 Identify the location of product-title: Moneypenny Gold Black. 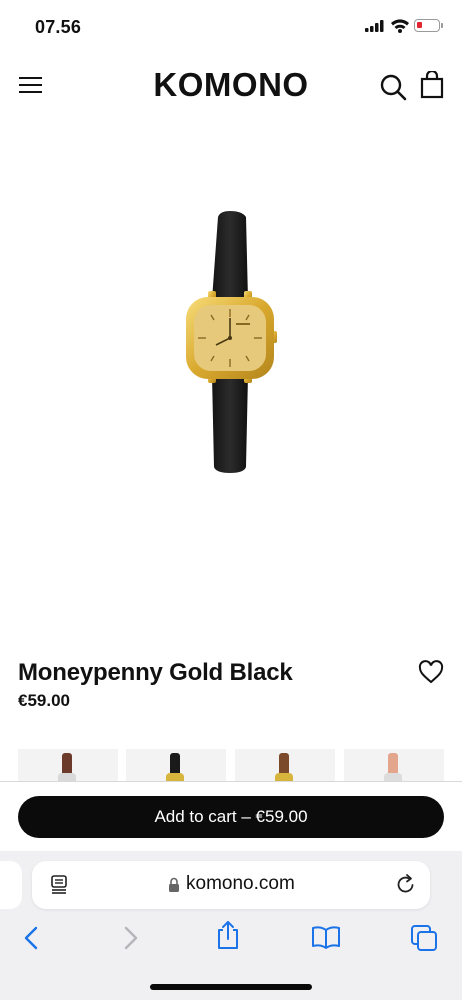
(155, 672).